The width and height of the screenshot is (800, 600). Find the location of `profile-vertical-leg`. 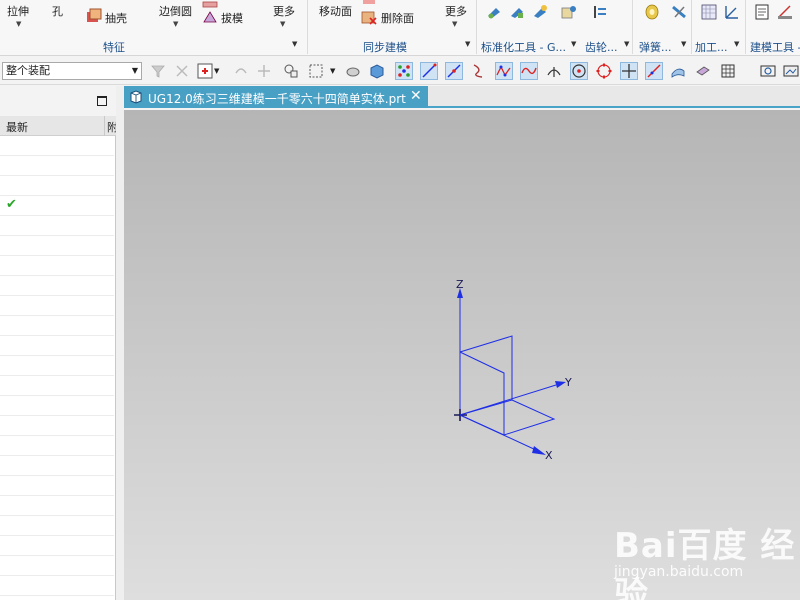

profile-vertical-leg is located at coordinates (482, 393).